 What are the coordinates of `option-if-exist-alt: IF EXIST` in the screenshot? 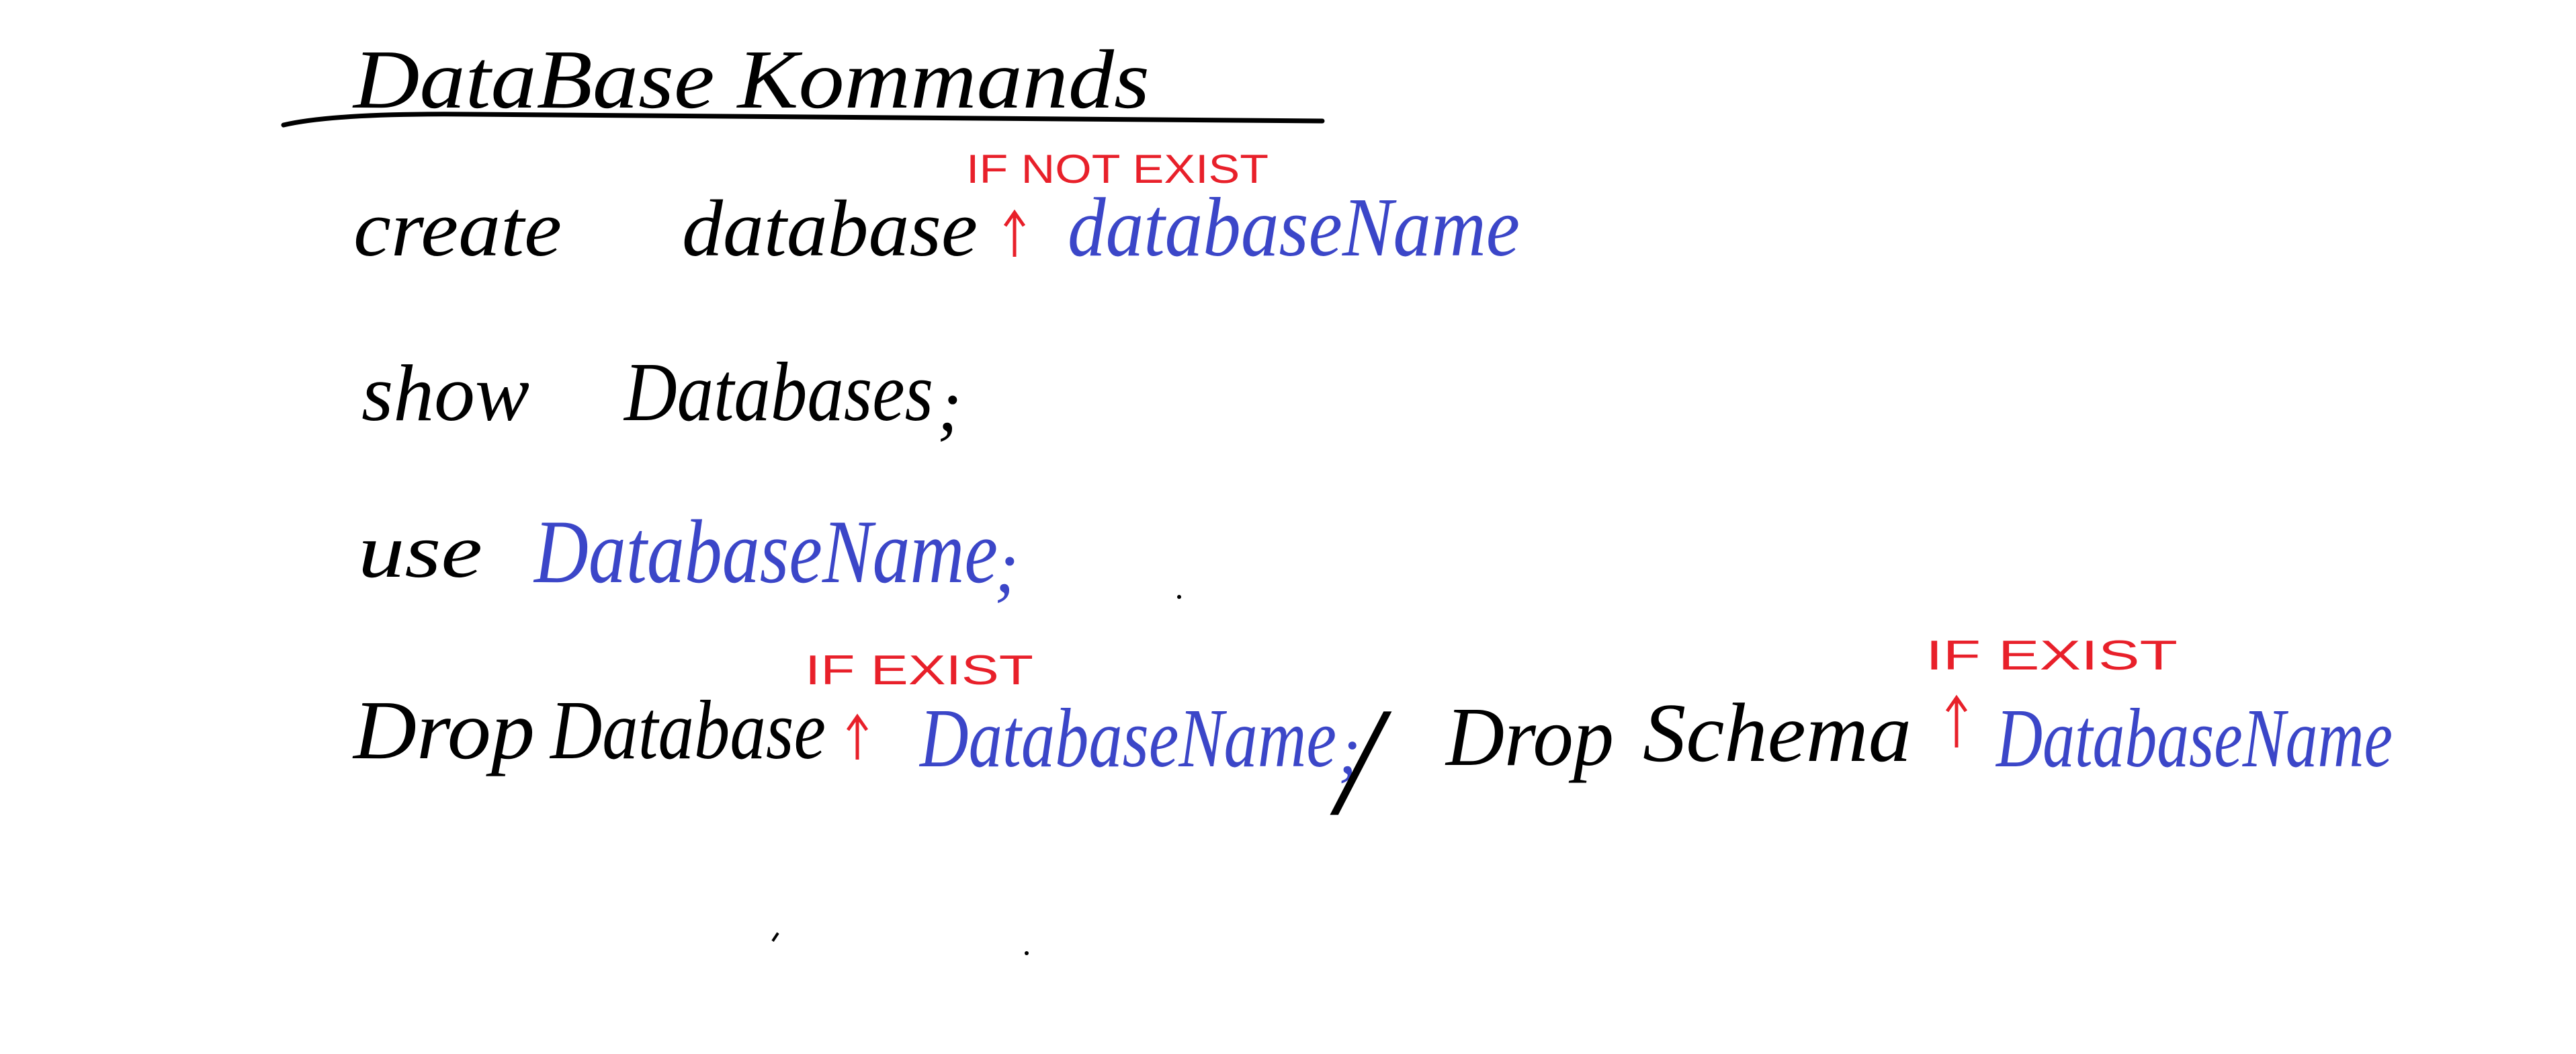 It's located at (2052, 656).